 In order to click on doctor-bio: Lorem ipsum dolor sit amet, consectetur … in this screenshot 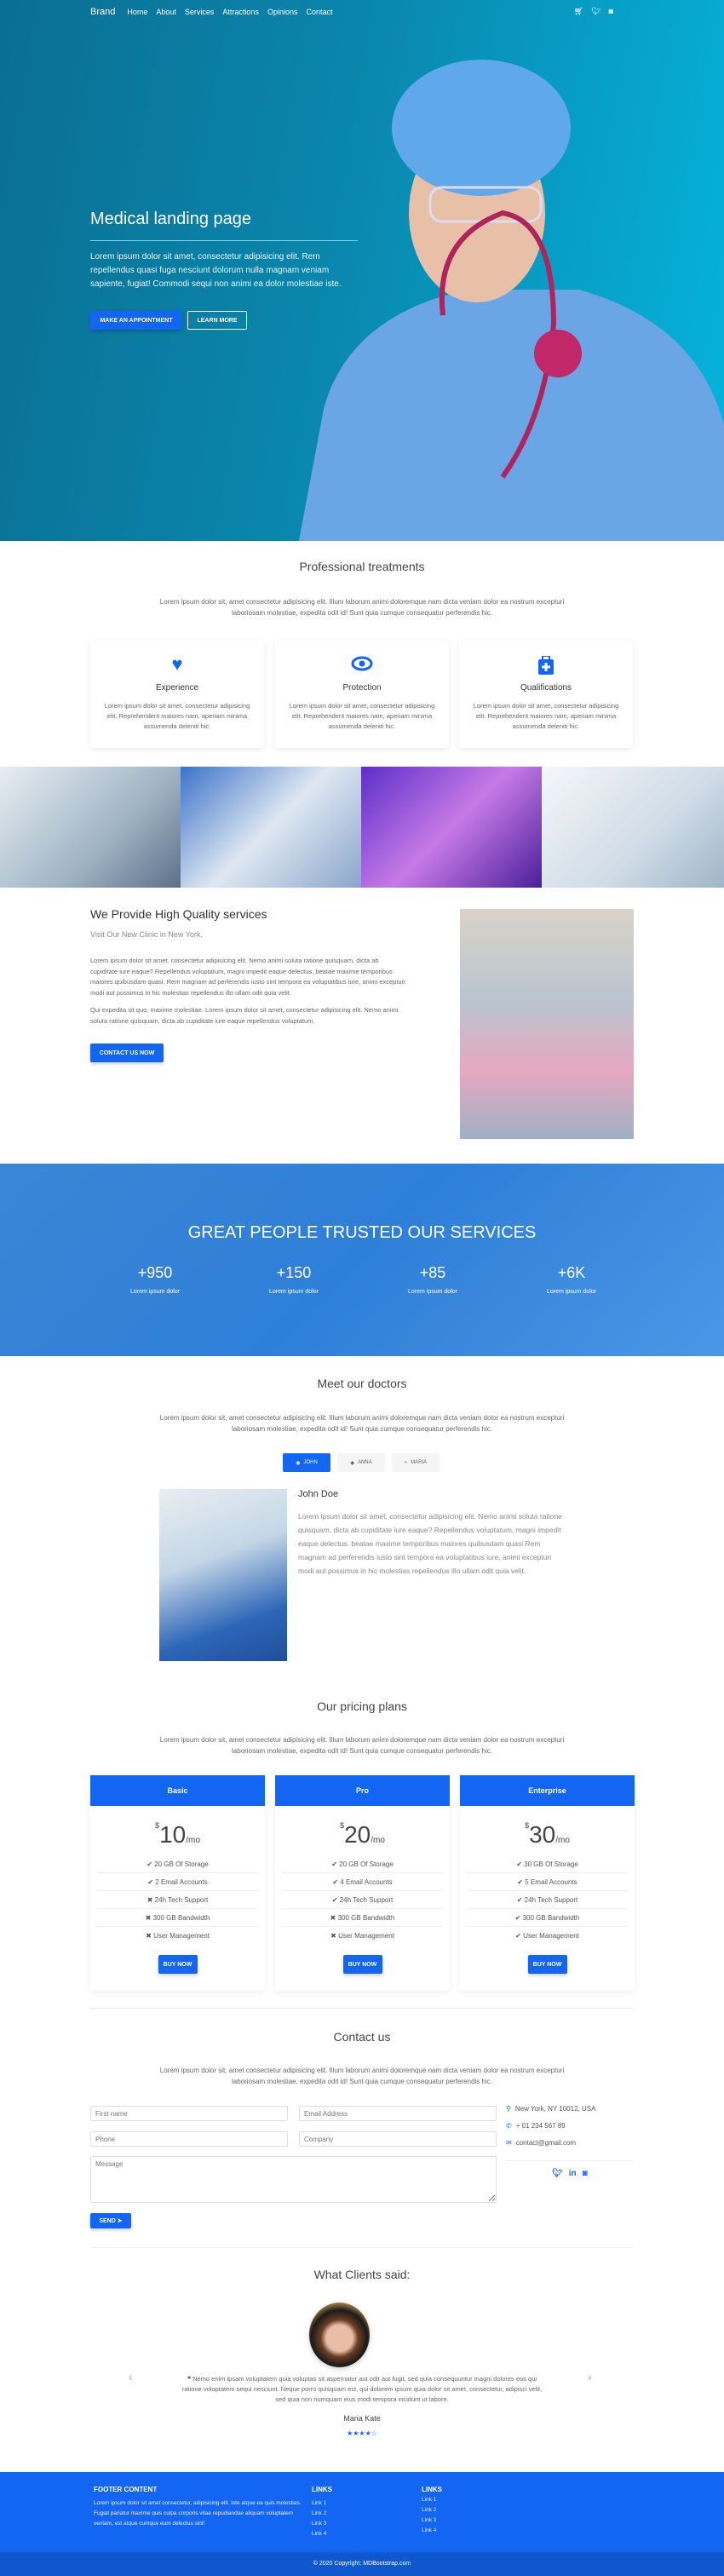, I will do `click(430, 1543)`.